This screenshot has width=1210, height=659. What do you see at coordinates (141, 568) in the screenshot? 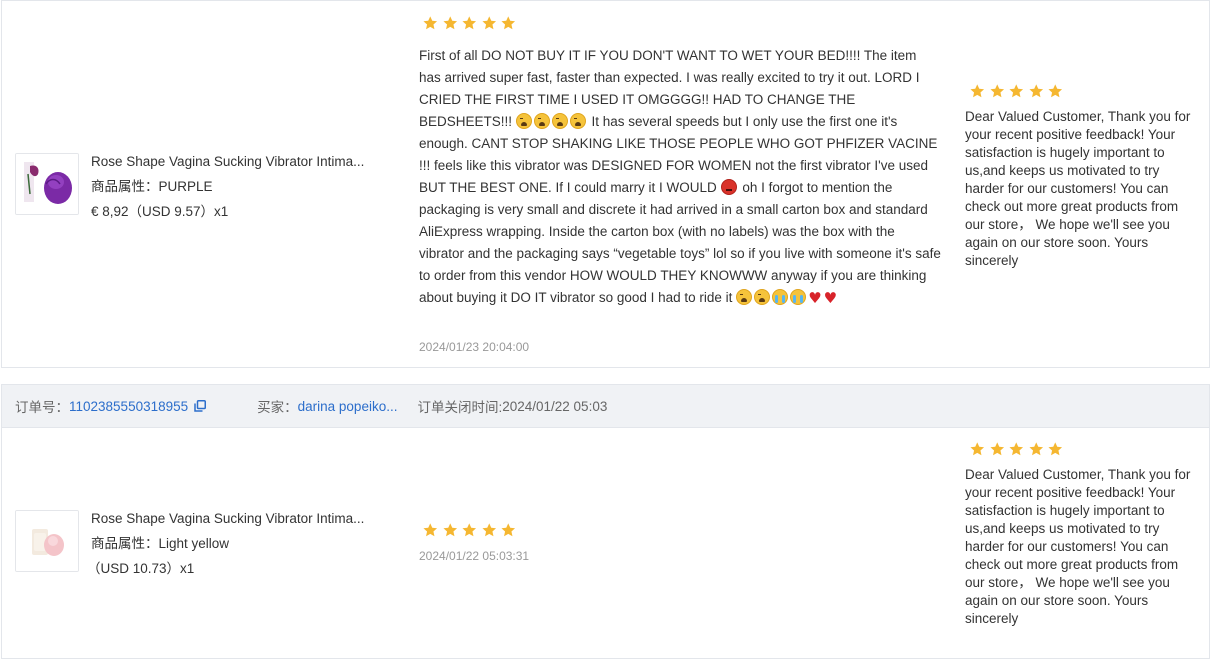
I see `product-price: （USD 10.73）x1` at bounding box center [141, 568].